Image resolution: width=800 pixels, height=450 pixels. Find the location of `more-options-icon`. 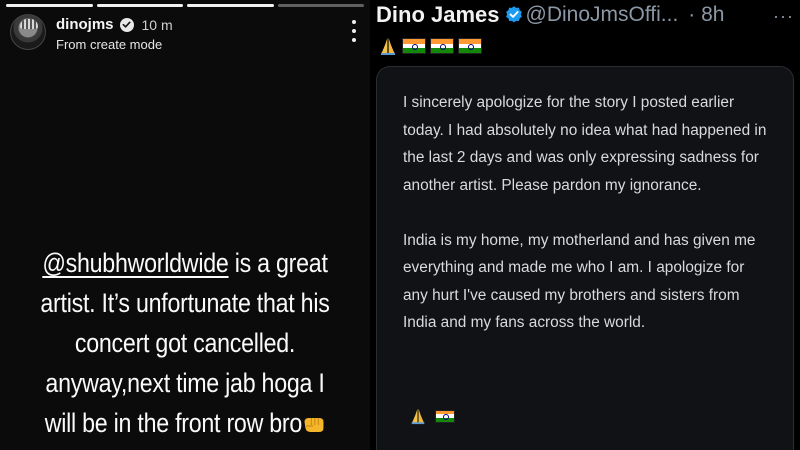

more-options-icon is located at coordinates (354, 31).